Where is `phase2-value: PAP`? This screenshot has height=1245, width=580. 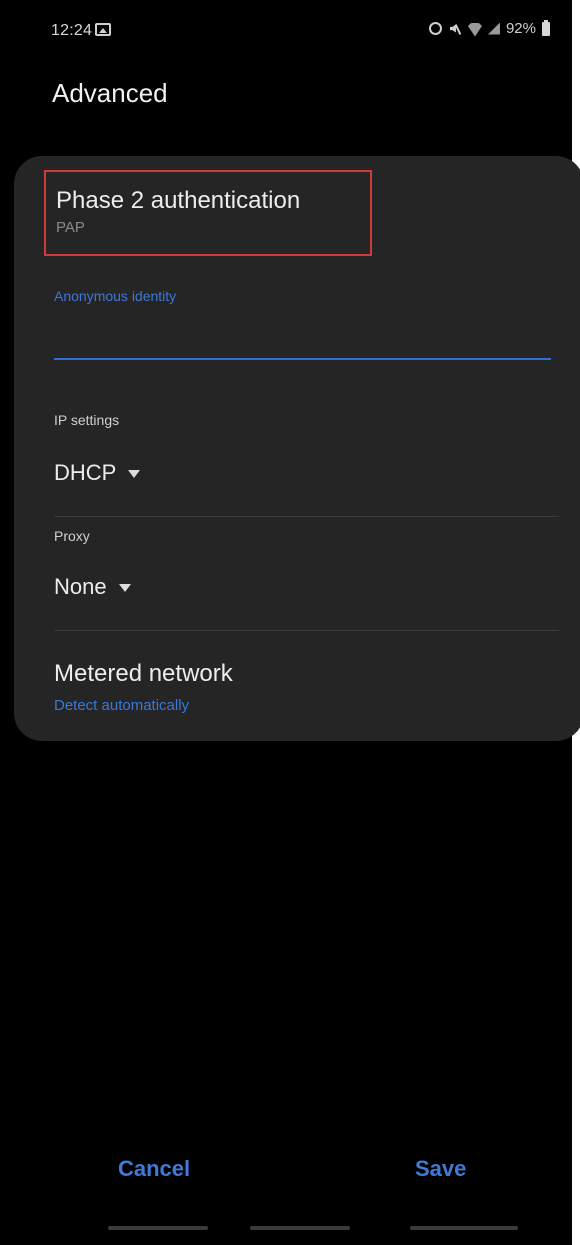
phase2-value: PAP is located at coordinates (70, 227).